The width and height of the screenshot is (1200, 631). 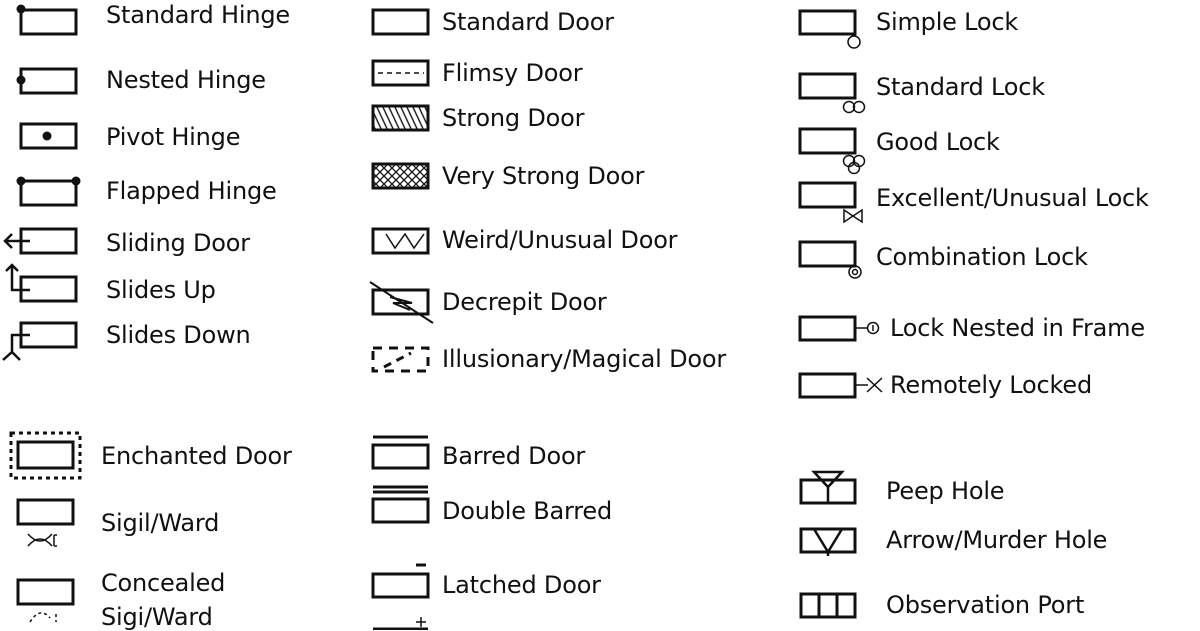 I want to click on remote-lock-icon, so click(x=840, y=385).